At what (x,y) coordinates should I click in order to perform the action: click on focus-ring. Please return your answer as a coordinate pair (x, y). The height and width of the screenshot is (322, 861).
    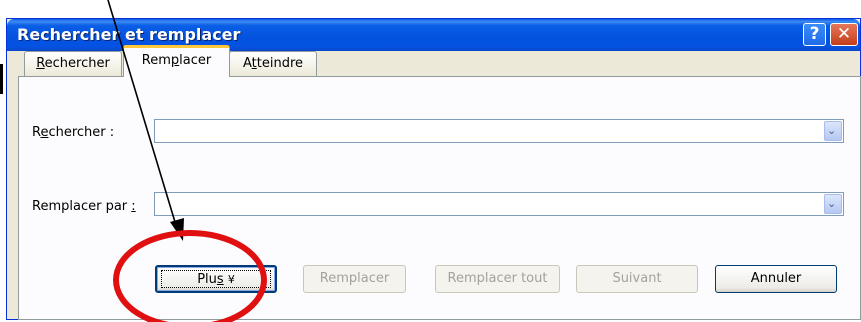
    Looking at the image, I should click on (216, 279).